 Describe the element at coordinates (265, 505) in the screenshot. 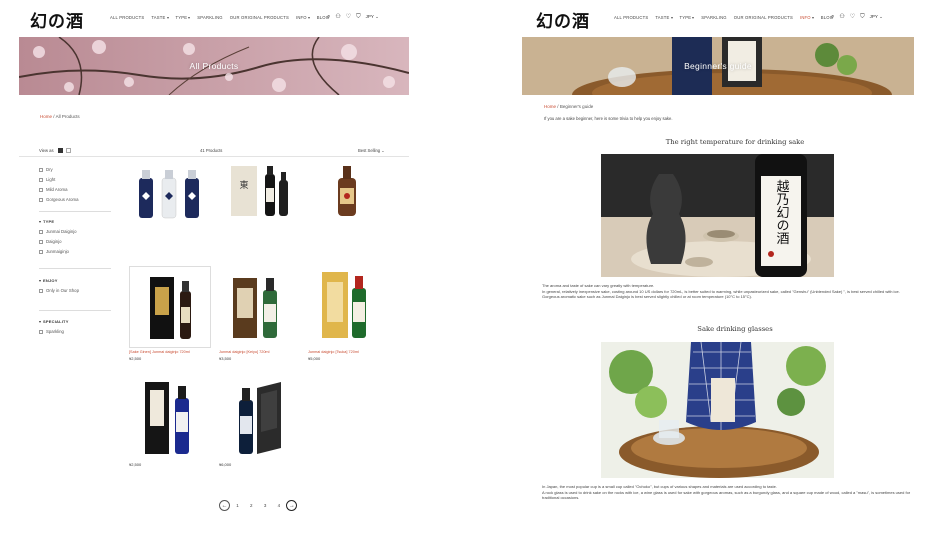

I see `page-link: 3` at that location.